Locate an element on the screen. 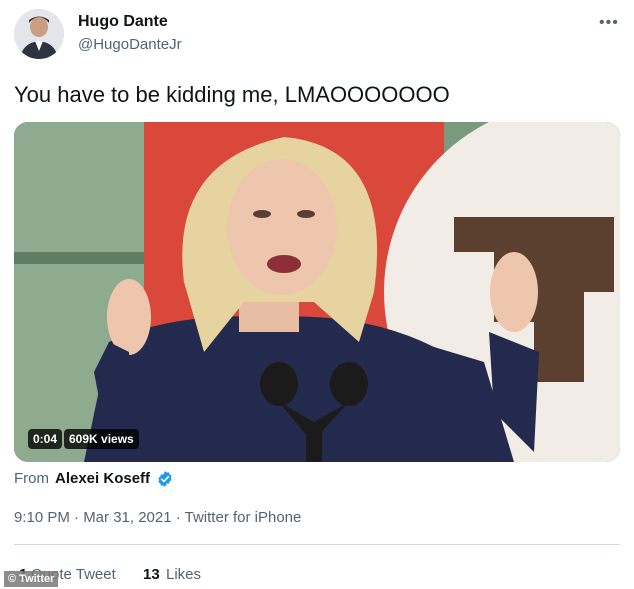 The width and height of the screenshot is (634, 589). likes-count: 13 is located at coordinates (151, 574).